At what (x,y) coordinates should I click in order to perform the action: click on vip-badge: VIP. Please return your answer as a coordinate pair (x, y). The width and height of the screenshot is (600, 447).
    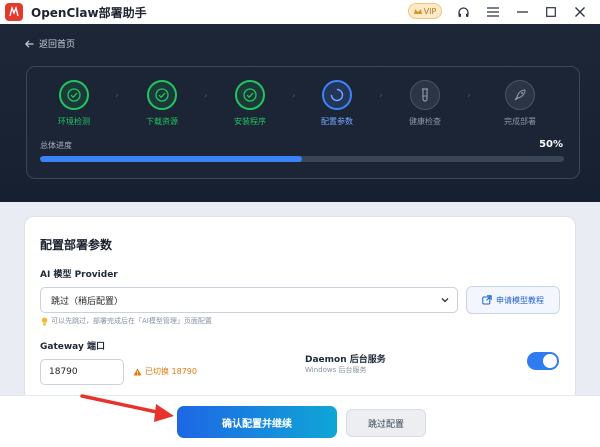
    Looking at the image, I should click on (425, 11).